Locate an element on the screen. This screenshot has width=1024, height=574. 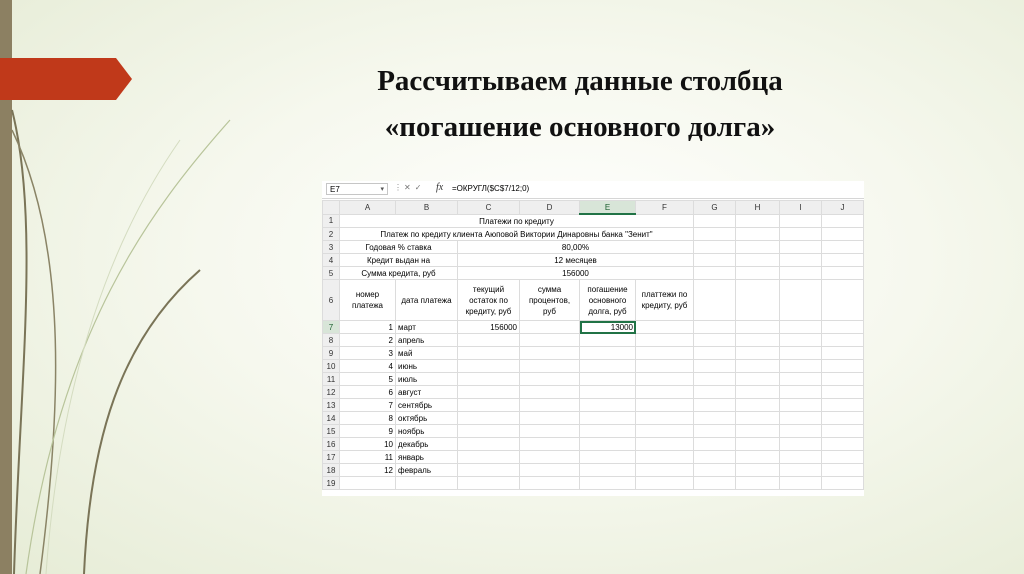
header-principal: погашение основного долга, руб is located at coordinates (607, 300).